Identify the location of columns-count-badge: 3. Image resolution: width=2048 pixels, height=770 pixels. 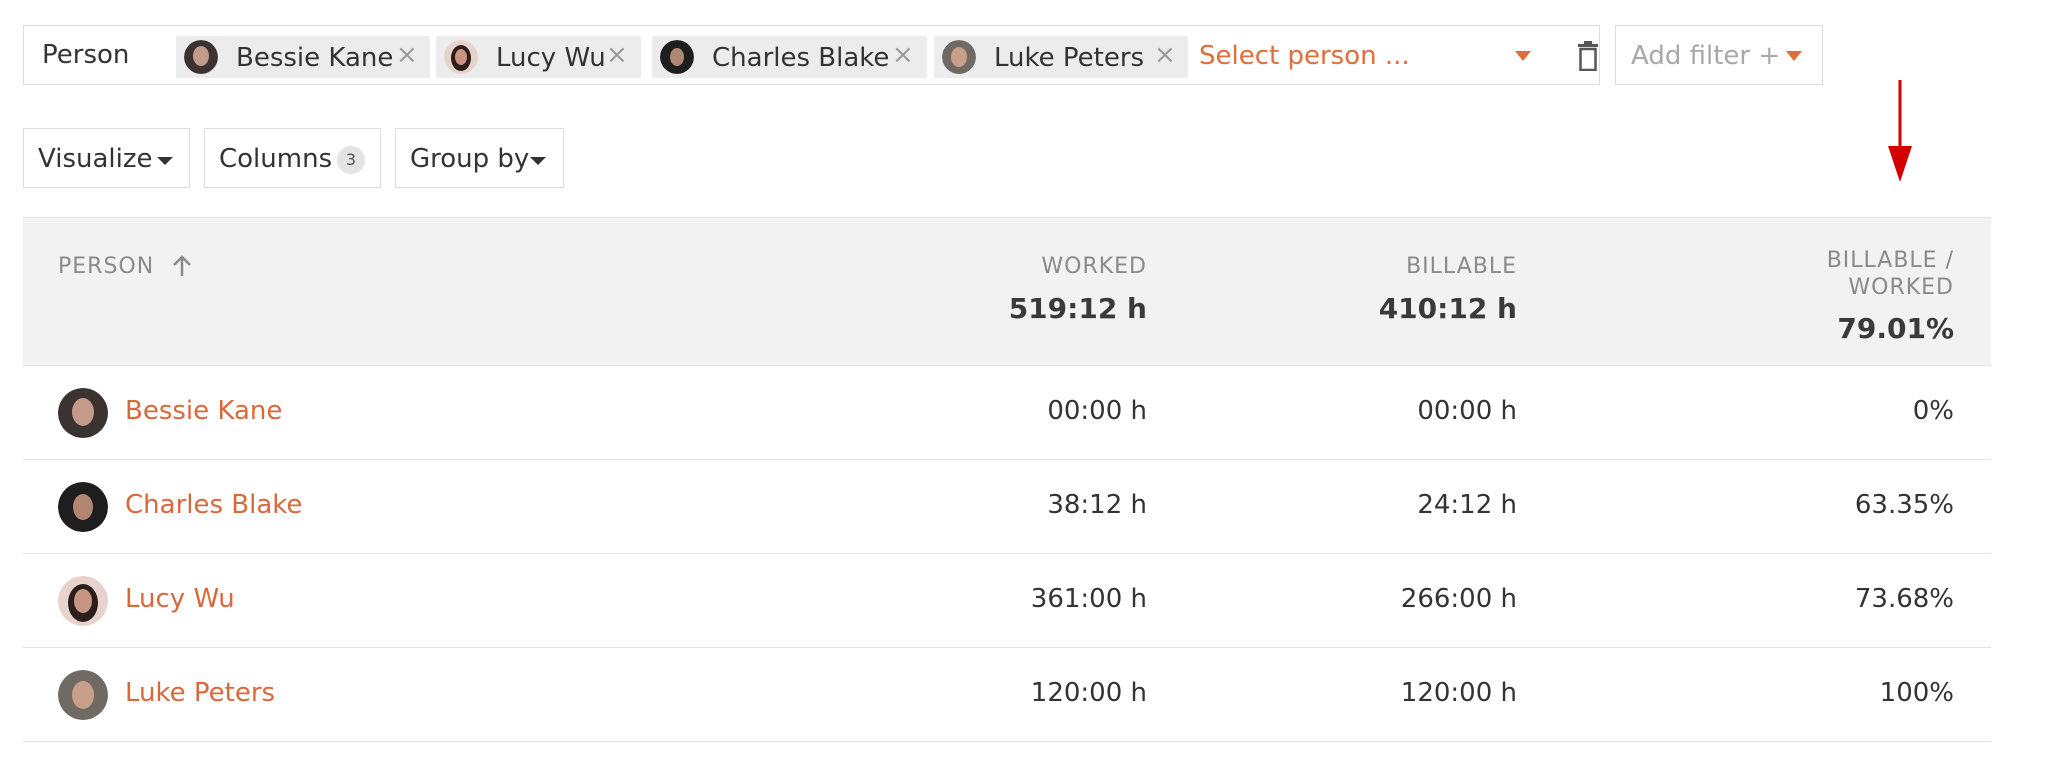
(351, 160).